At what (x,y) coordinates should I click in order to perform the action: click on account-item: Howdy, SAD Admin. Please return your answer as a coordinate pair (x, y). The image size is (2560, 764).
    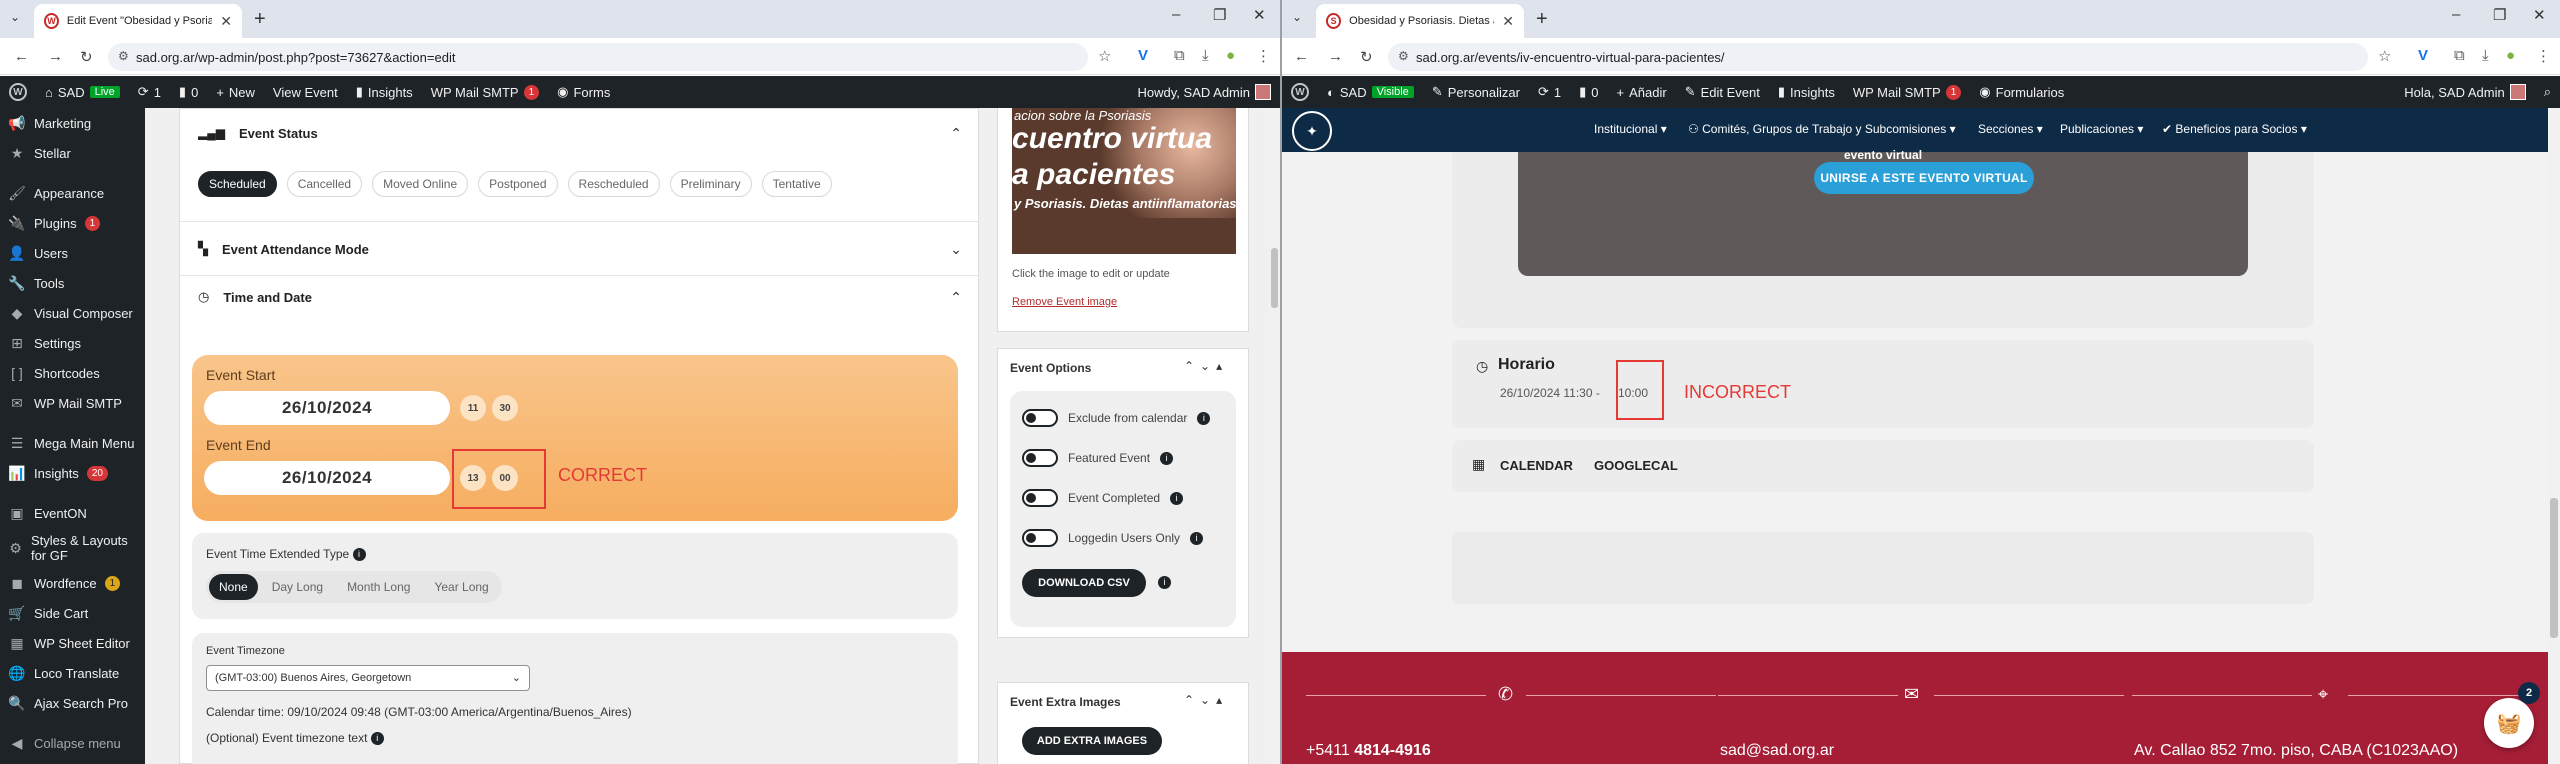
    Looking at the image, I should click on (1204, 92).